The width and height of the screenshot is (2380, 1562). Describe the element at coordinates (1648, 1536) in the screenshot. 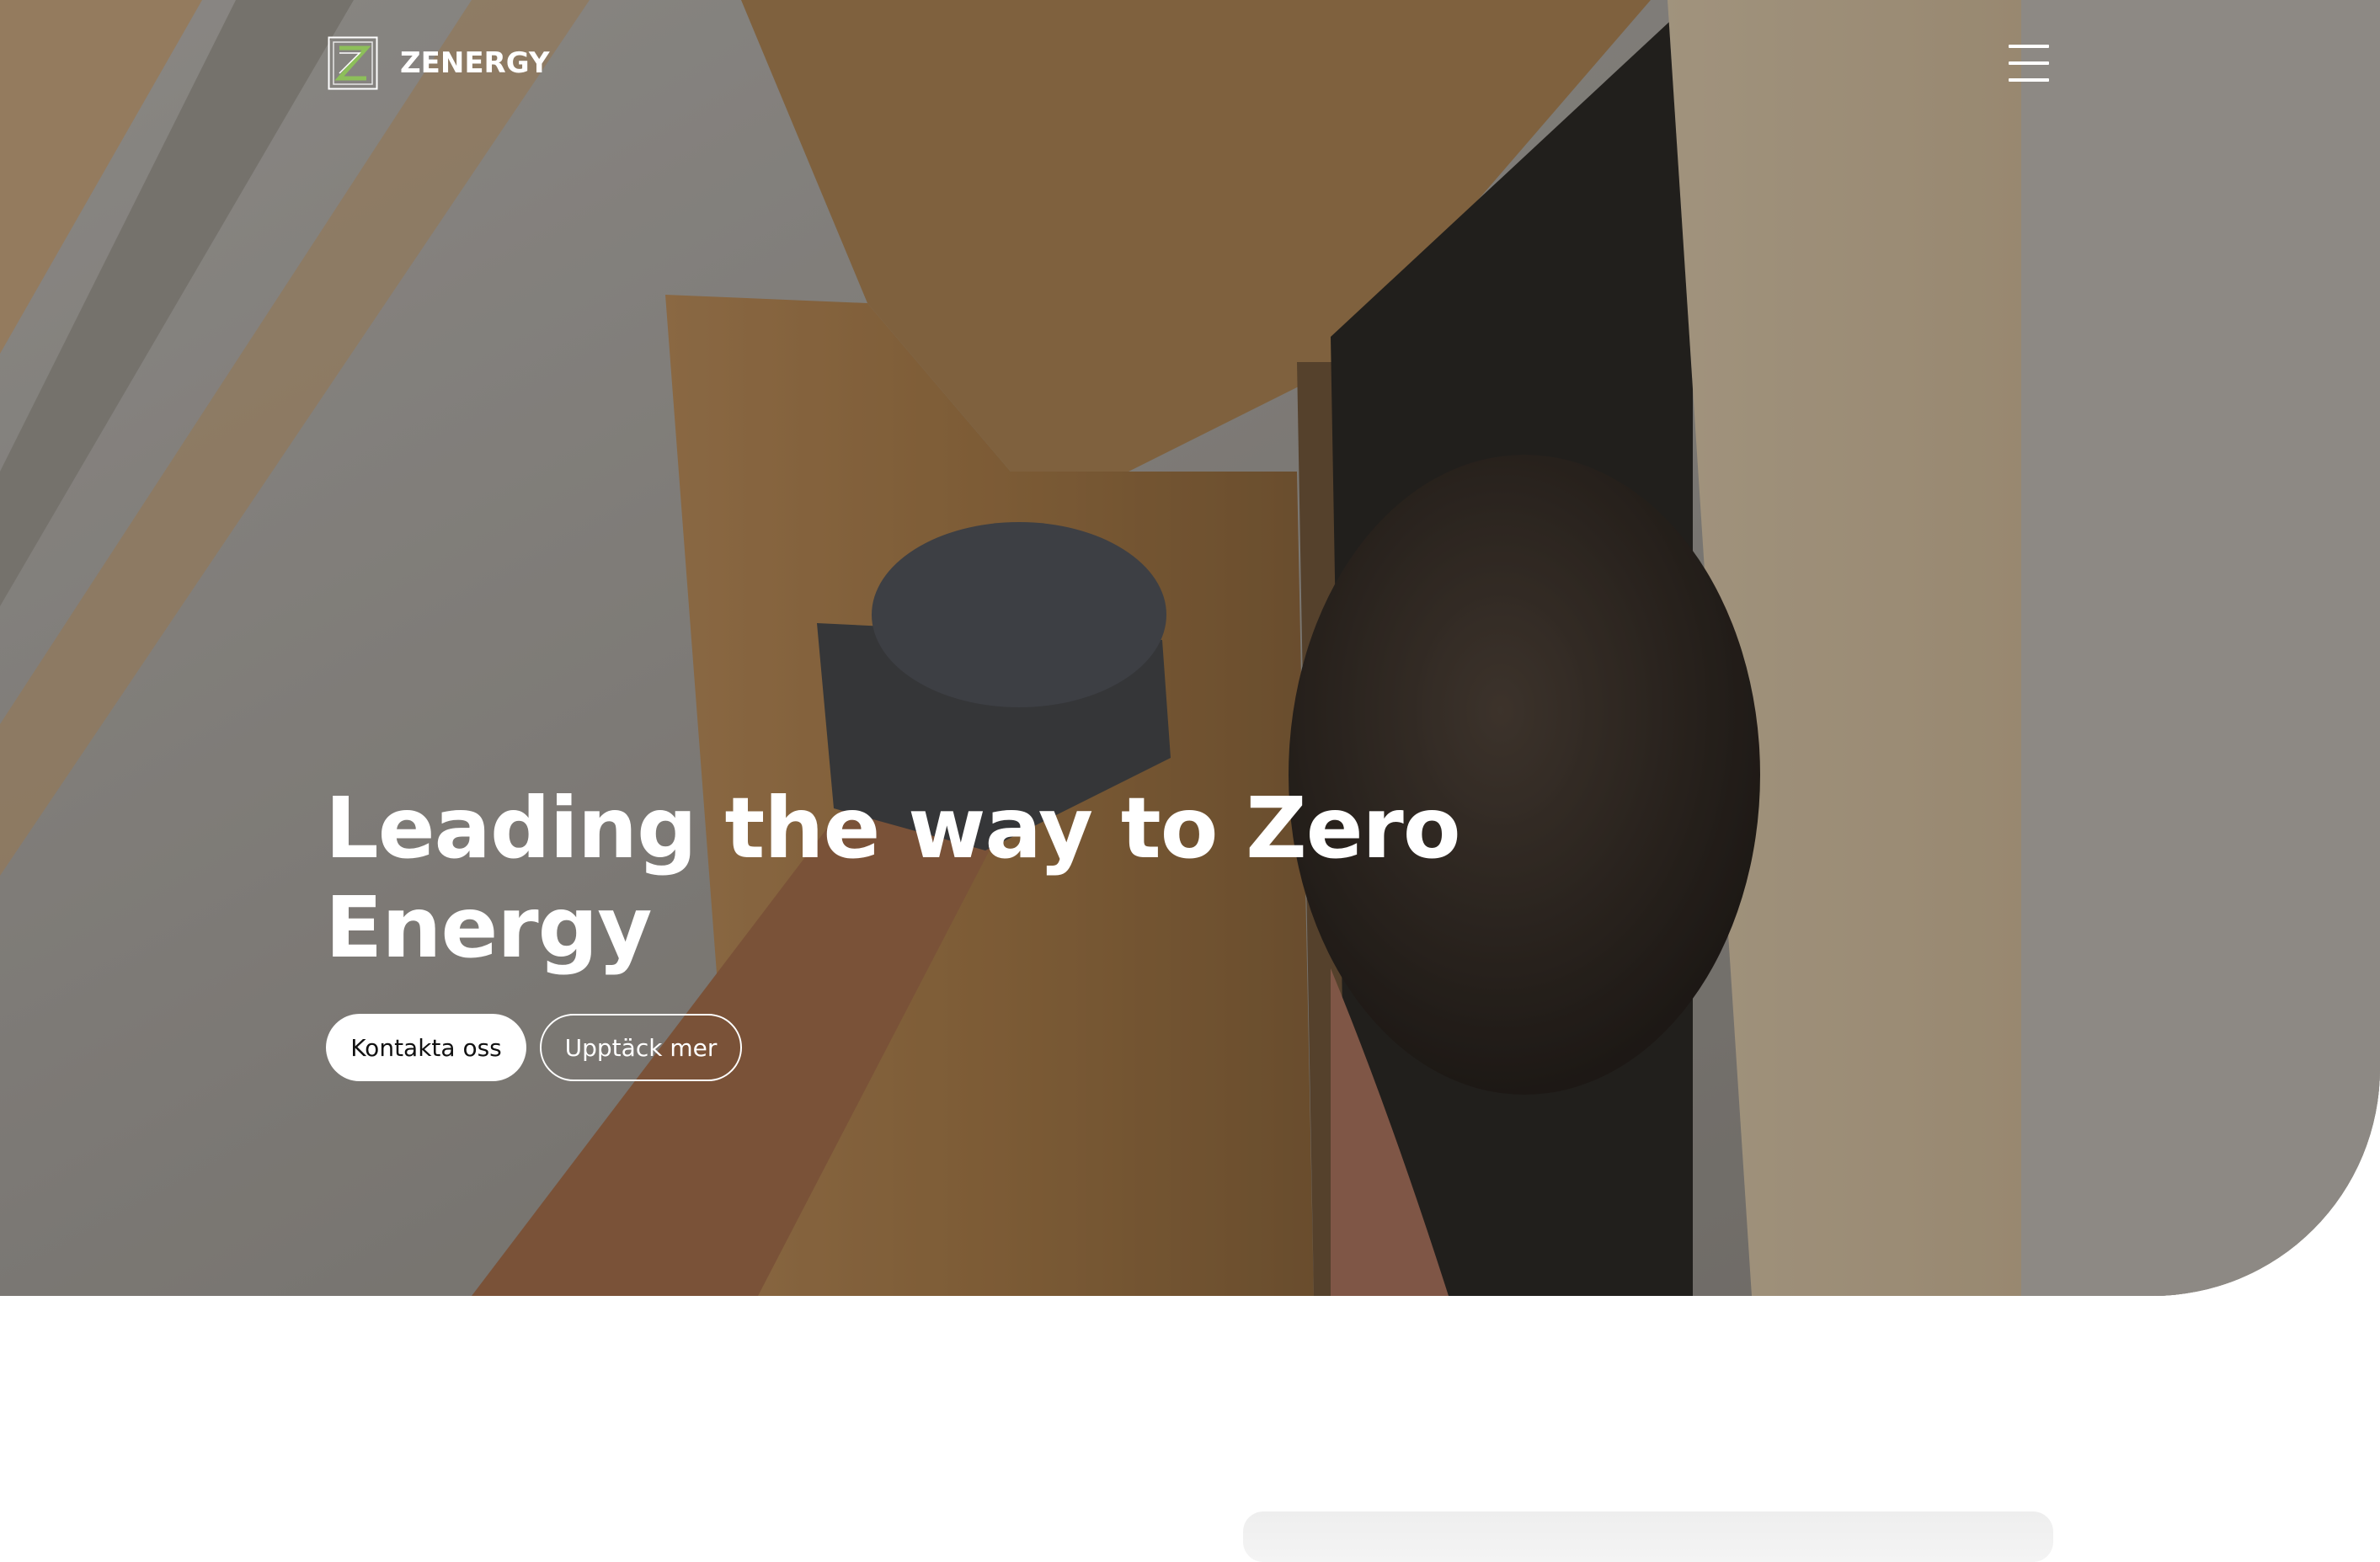

I see `content-card-top` at that location.